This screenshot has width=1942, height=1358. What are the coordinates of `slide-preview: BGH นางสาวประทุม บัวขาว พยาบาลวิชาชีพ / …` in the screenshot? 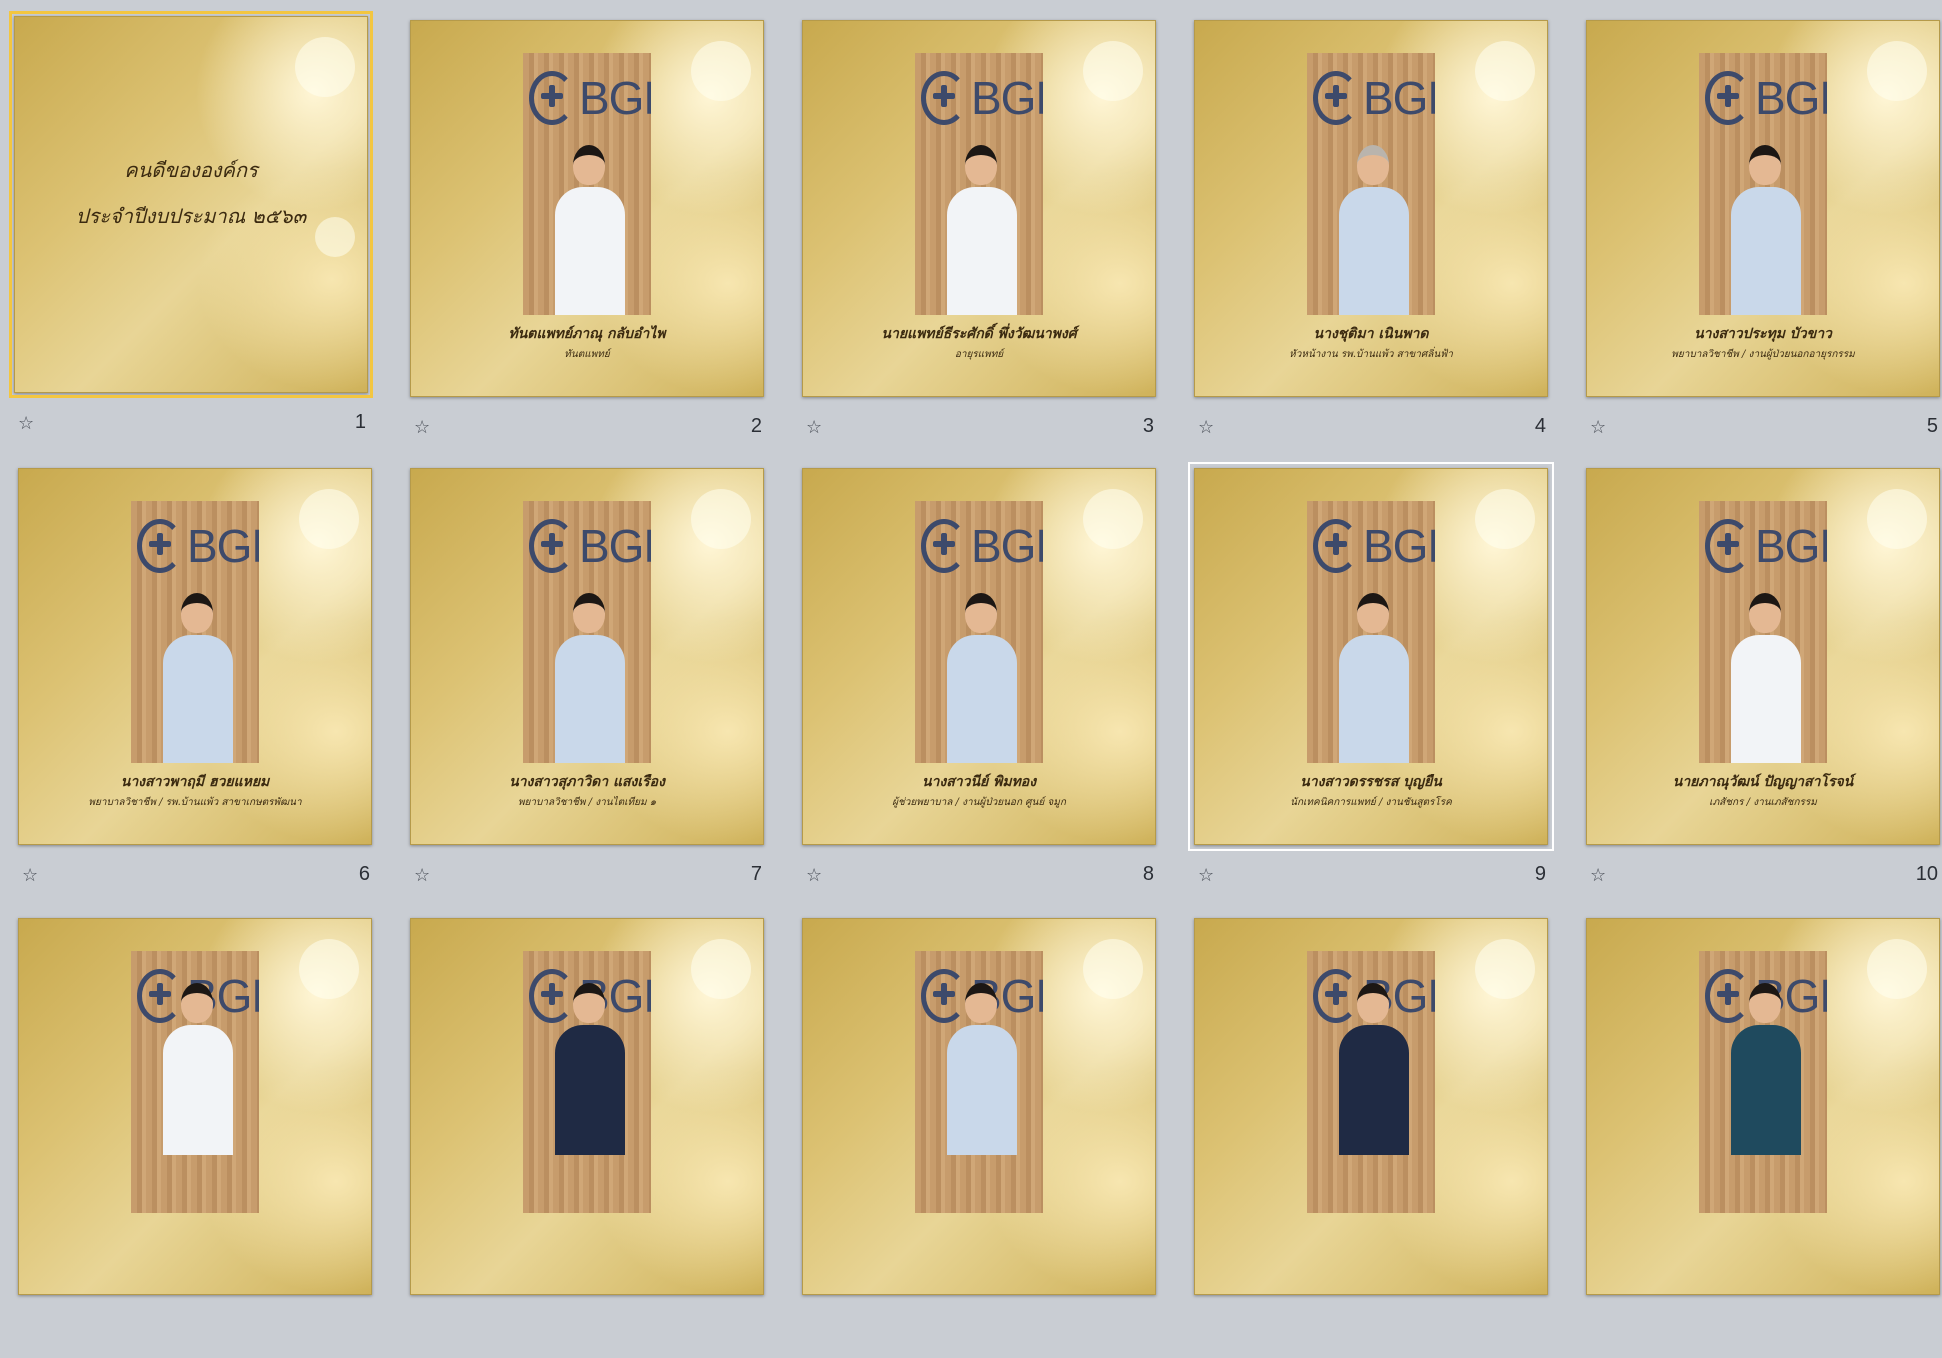 It's located at (1763, 208).